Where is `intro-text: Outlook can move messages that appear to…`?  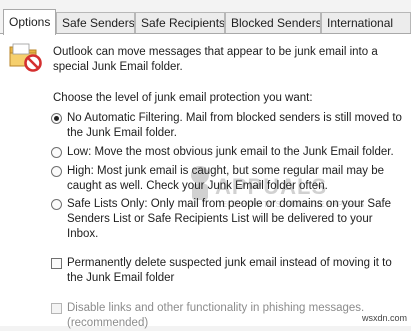 intro-text: Outlook can move messages that appear to… is located at coordinates (215, 59).